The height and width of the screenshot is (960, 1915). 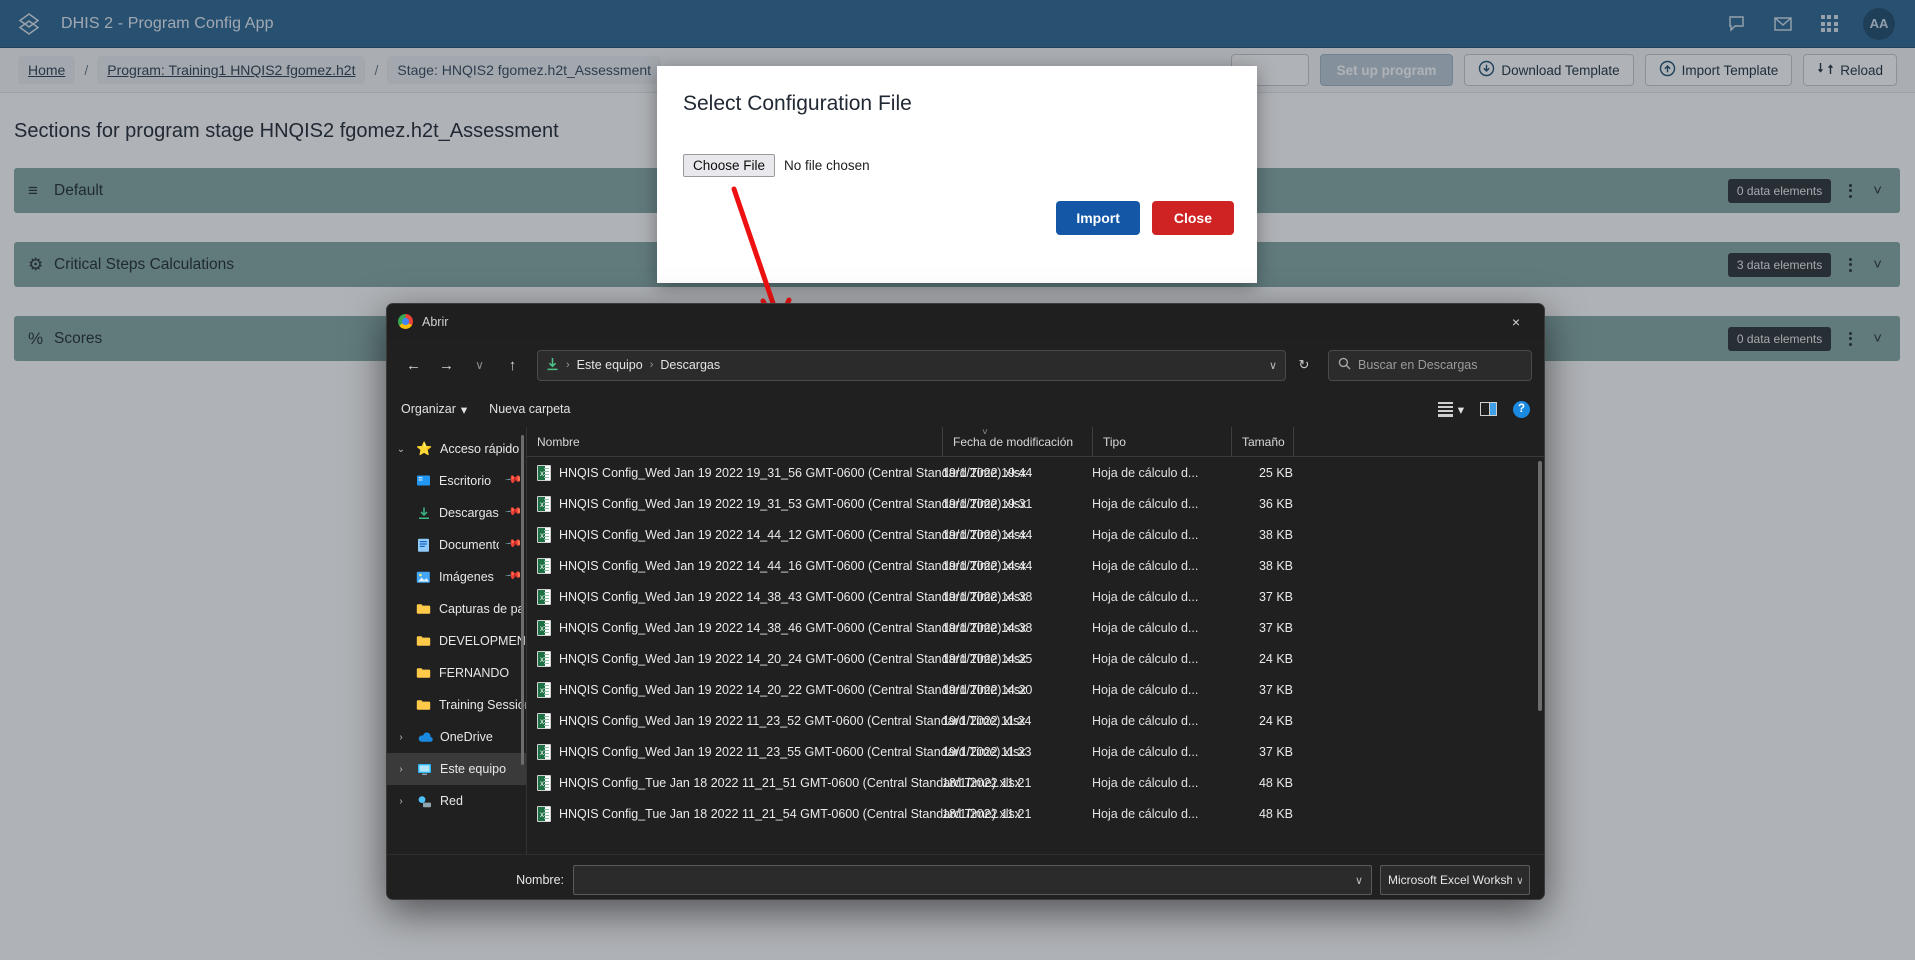 I want to click on dialog-navigation-bar: ← → ∨ ↑ › Este equipo › Descargas ∨ ↻, so click(x=965, y=365).